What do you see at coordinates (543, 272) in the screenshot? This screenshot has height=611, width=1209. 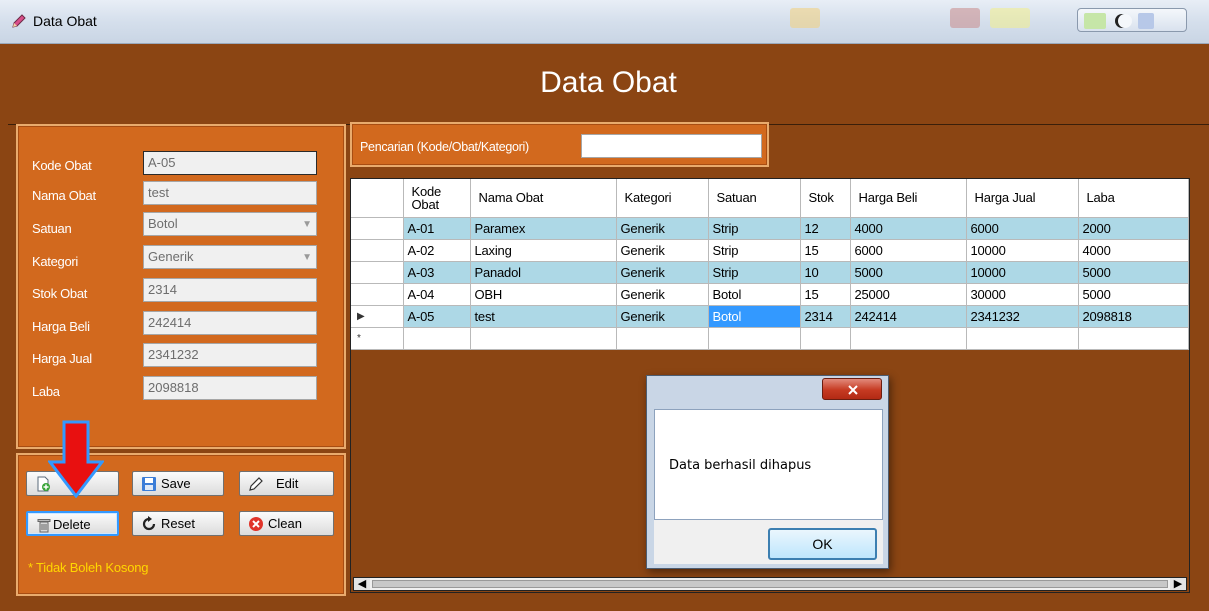 I see `grid-cell: Panadol` at bounding box center [543, 272].